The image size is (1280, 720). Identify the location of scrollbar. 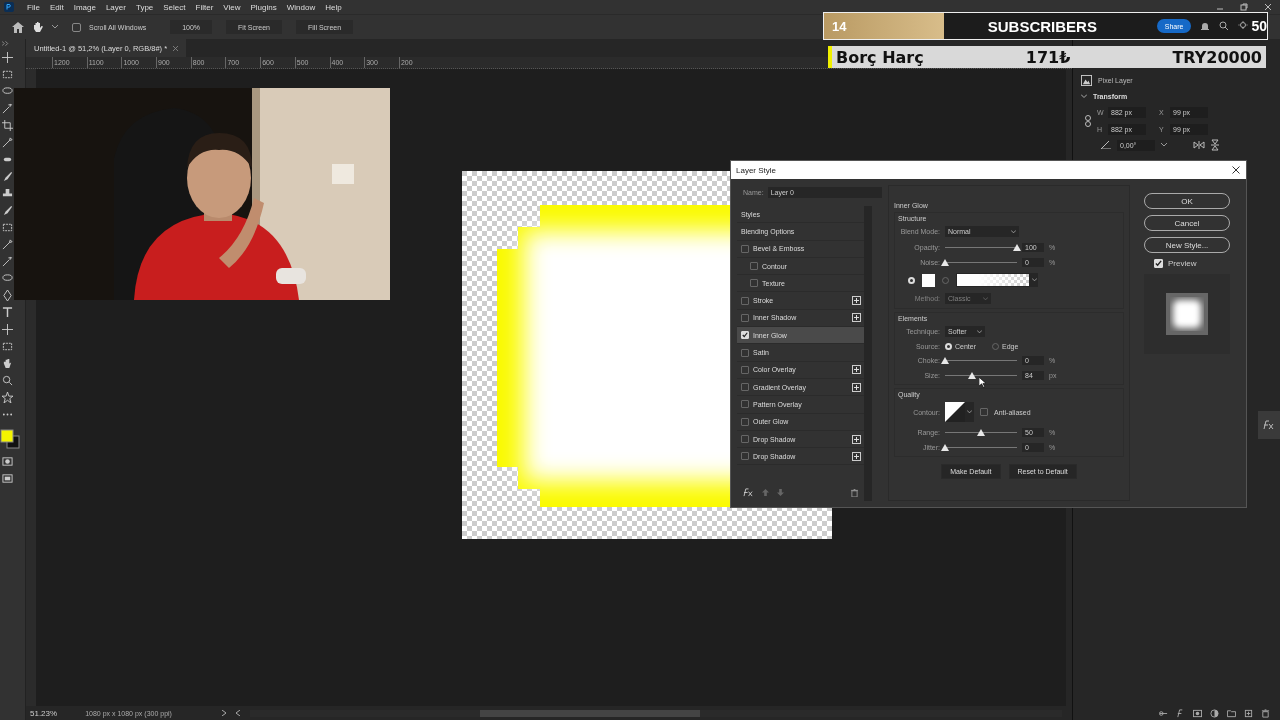
(655, 713).